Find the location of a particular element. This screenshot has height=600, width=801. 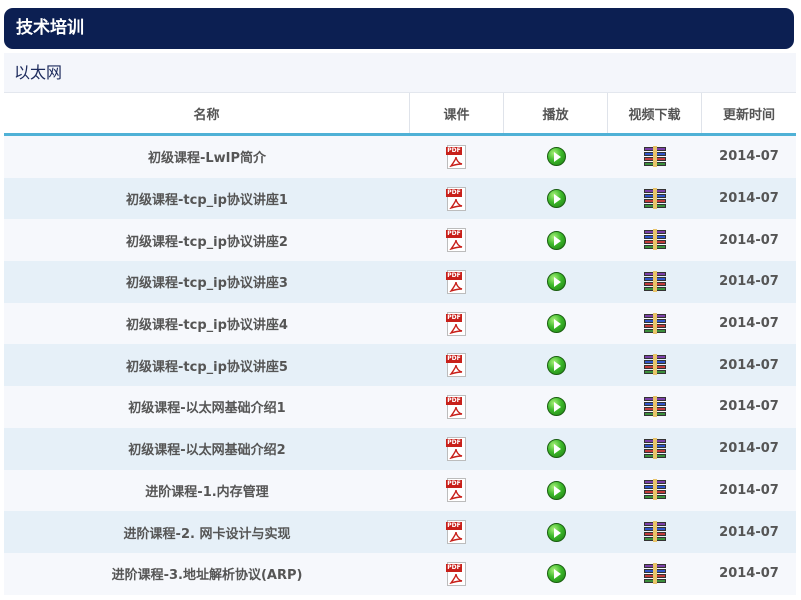

course-name: 初级课程-tcp_ip协议讲座5 is located at coordinates (207, 367).